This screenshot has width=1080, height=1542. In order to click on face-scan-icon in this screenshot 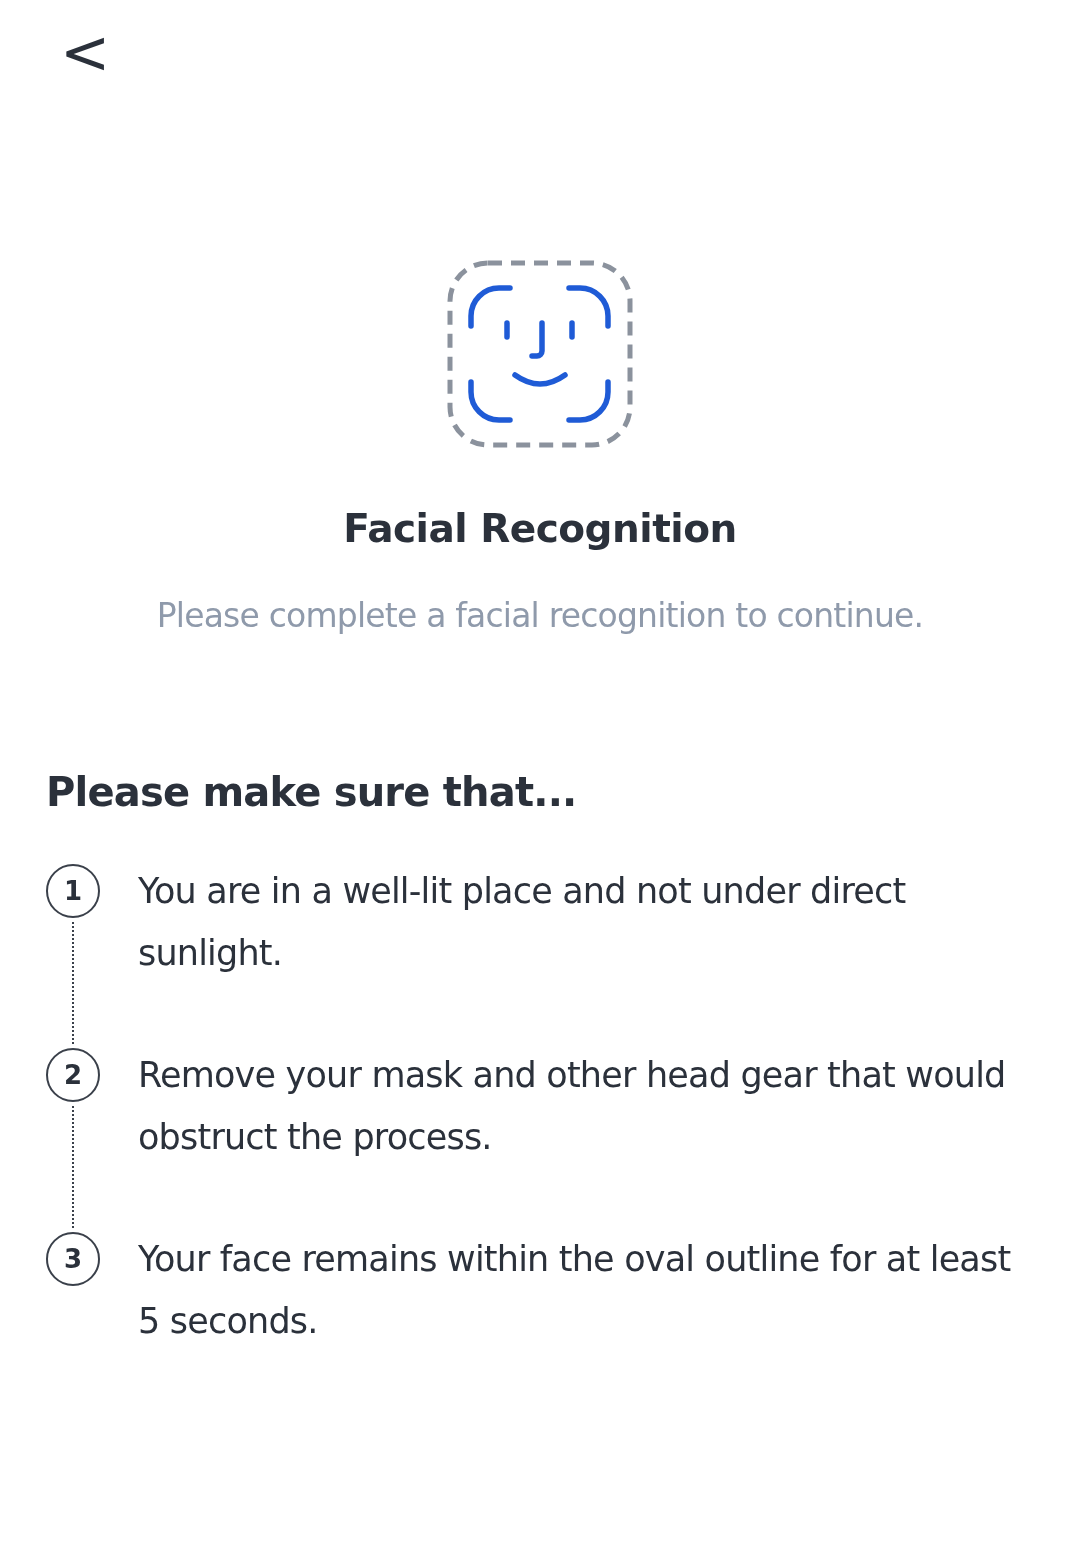, I will do `click(540, 354)`.